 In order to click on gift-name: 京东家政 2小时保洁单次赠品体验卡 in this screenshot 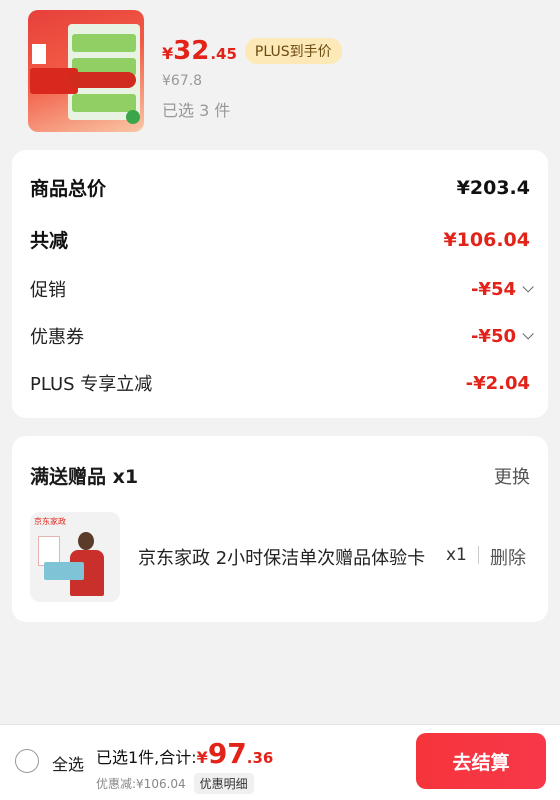, I will do `click(288, 557)`.